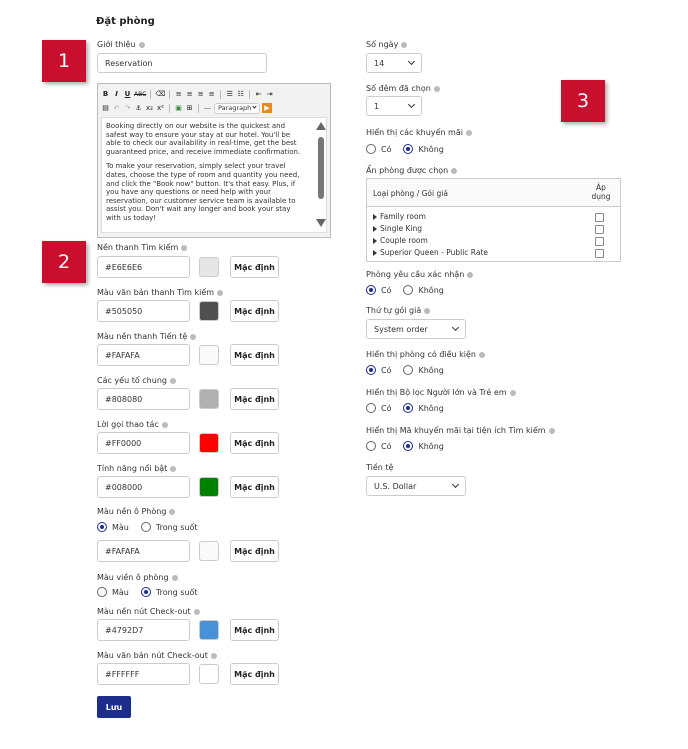 This screenshot has height=749, width=688. Describe the element at coordinates (145, 592) in the screenshot. I see `room-border-radio-transparent` at that location.